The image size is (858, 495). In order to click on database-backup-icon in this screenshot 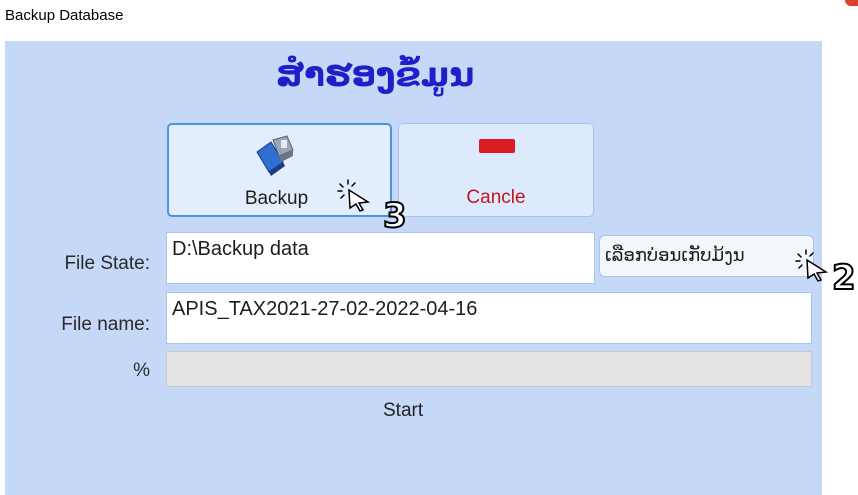, I will do `click(275, 155)`.